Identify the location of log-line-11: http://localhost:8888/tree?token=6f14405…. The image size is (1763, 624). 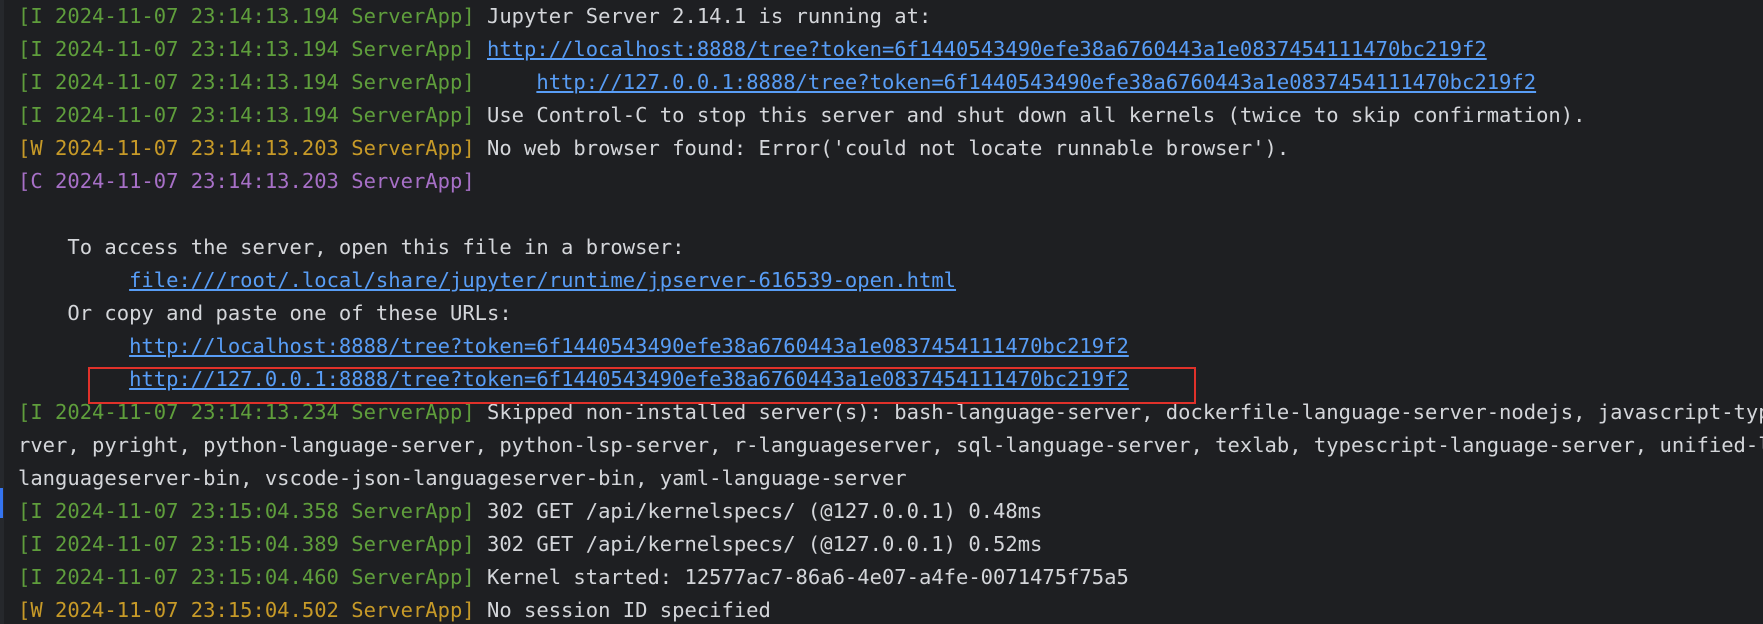
(573, 346).